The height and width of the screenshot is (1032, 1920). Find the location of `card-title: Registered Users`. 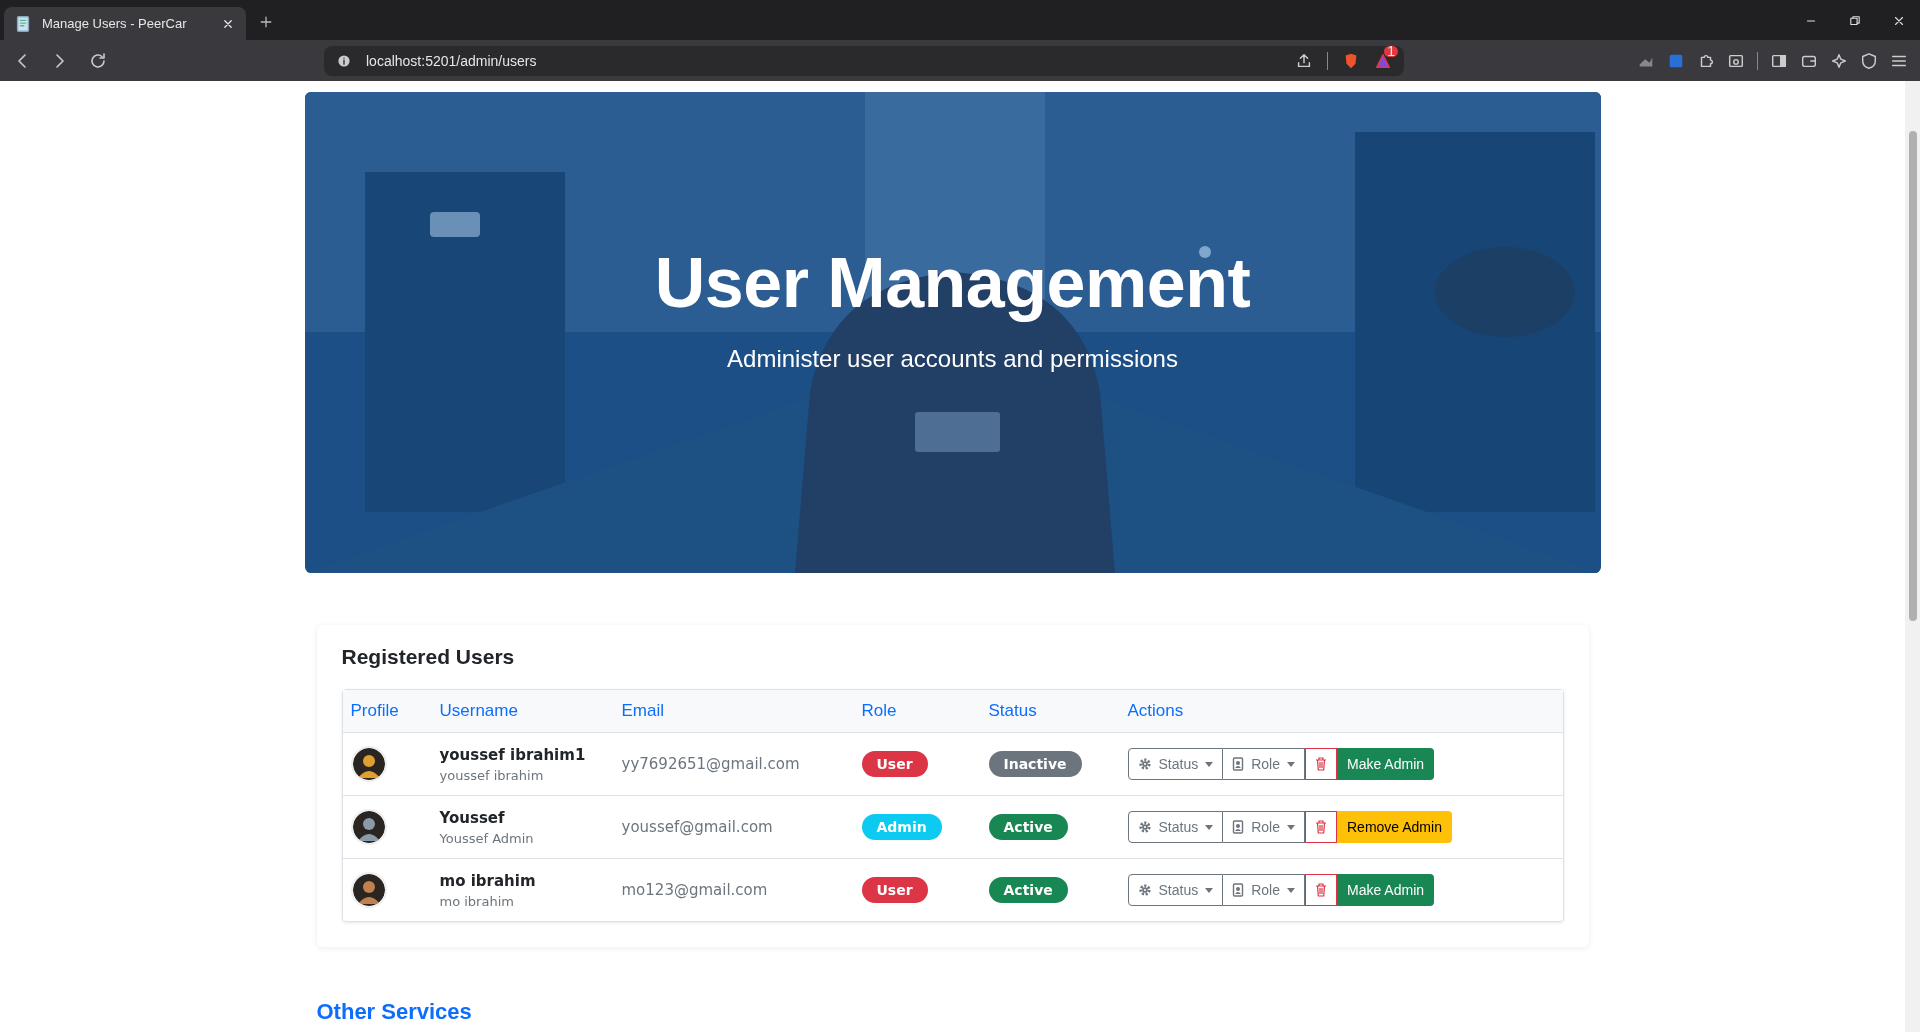

card-title: Registered Users is located at coordinates (428, 657).